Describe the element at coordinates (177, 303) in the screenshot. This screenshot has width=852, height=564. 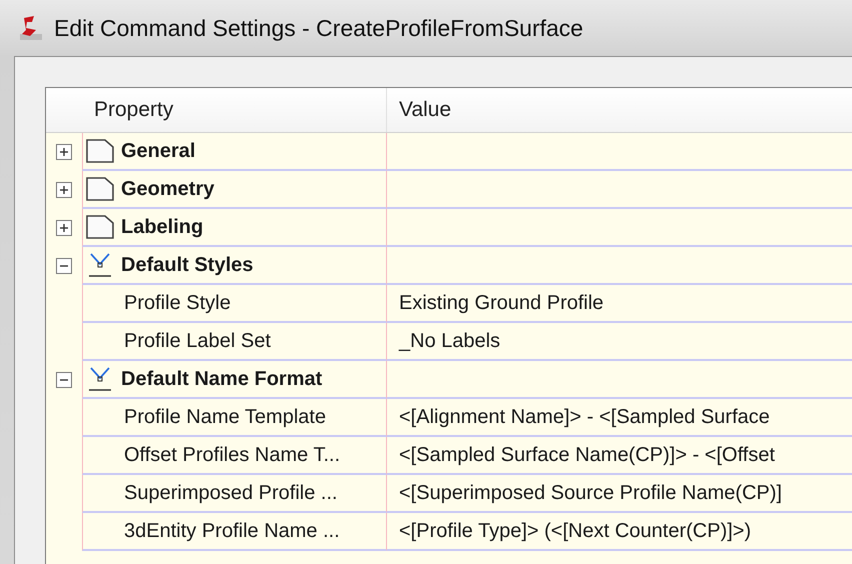
I see `property-name: Profile Style` at that location.